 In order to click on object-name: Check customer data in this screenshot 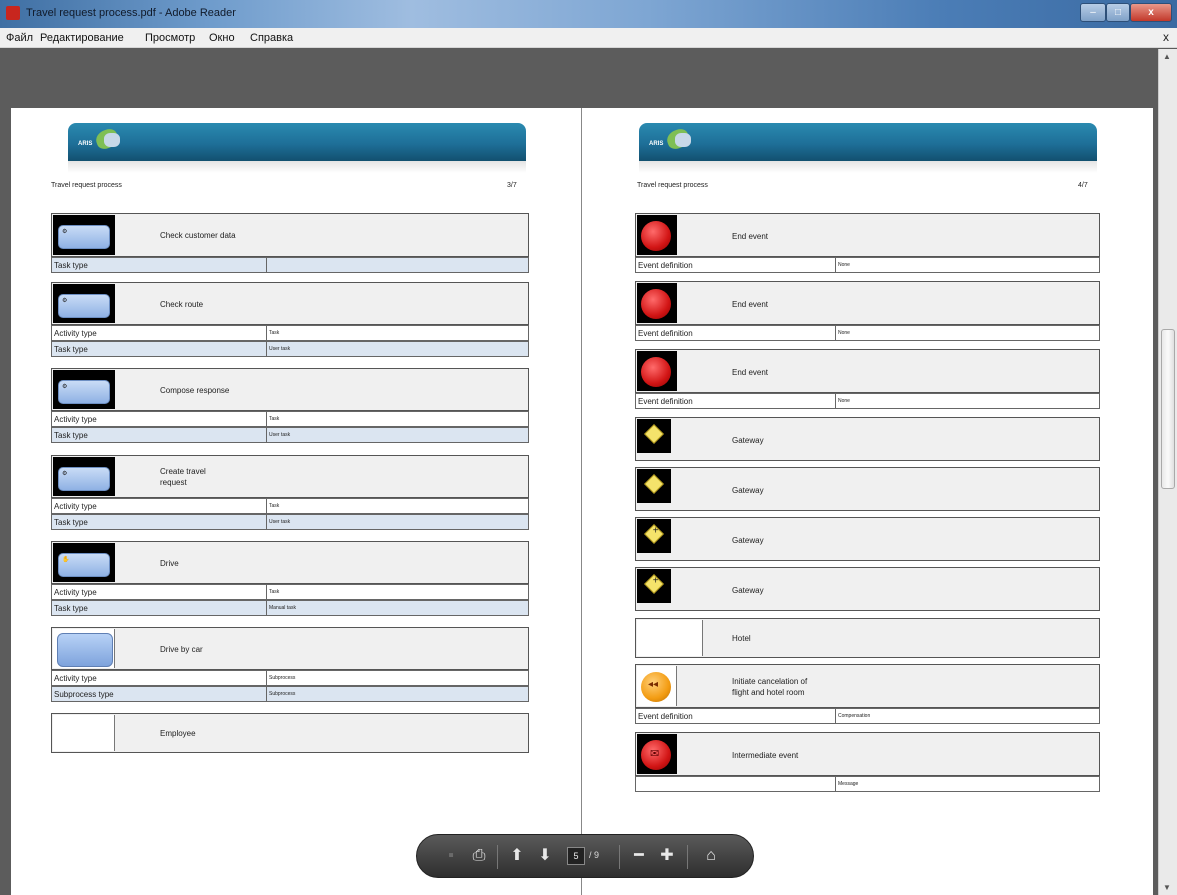, I will do `click(198, 235)`.